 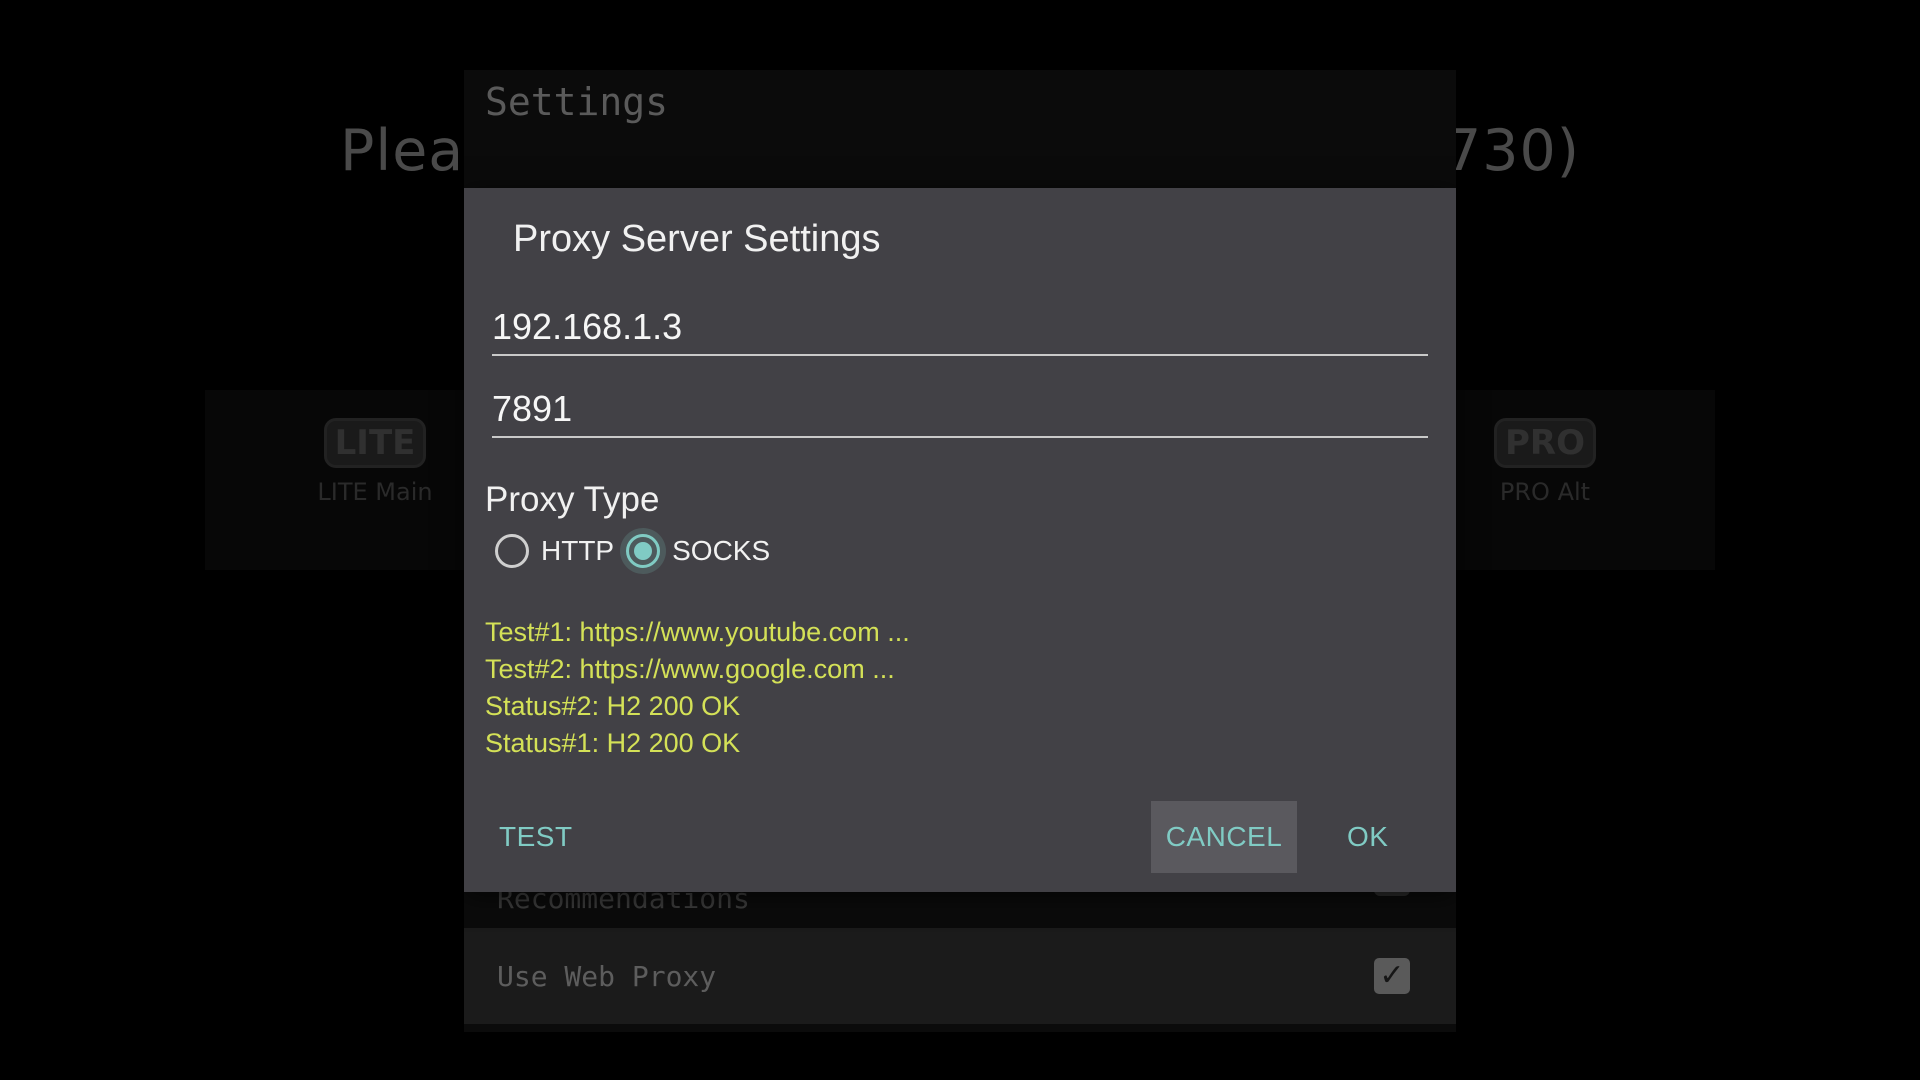 I want to click on test-button: TEST, so click(x=536, y=837).